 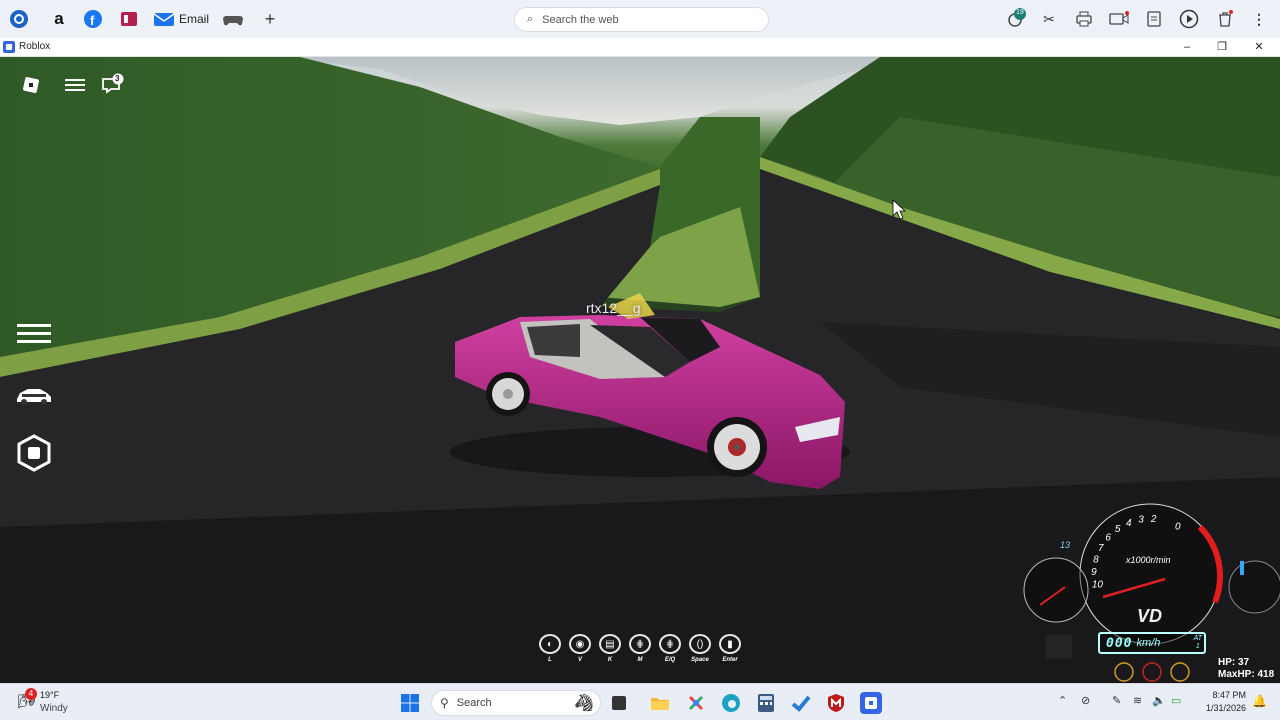 I want to click on mcafee-icon, so click(x=836, y=703).